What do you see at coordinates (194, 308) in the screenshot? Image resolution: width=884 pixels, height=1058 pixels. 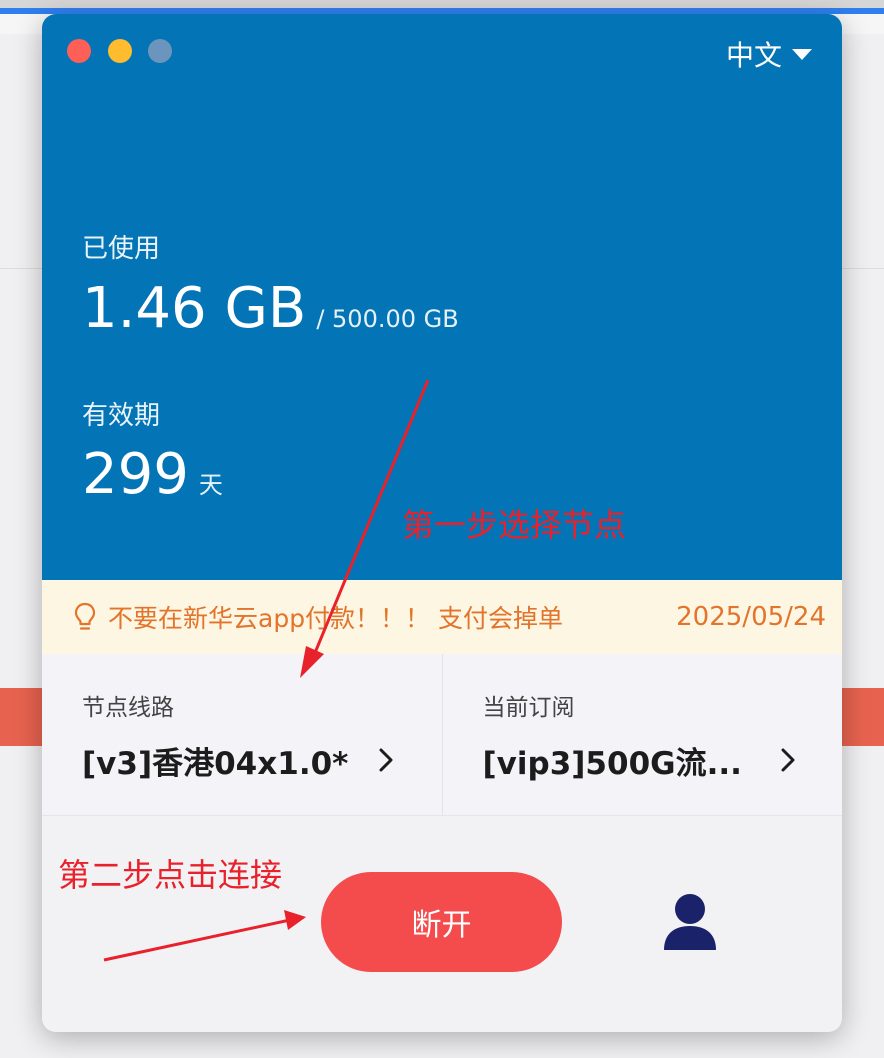 I see `used-value: 1.46 GB` at bounding box center [194, 308].